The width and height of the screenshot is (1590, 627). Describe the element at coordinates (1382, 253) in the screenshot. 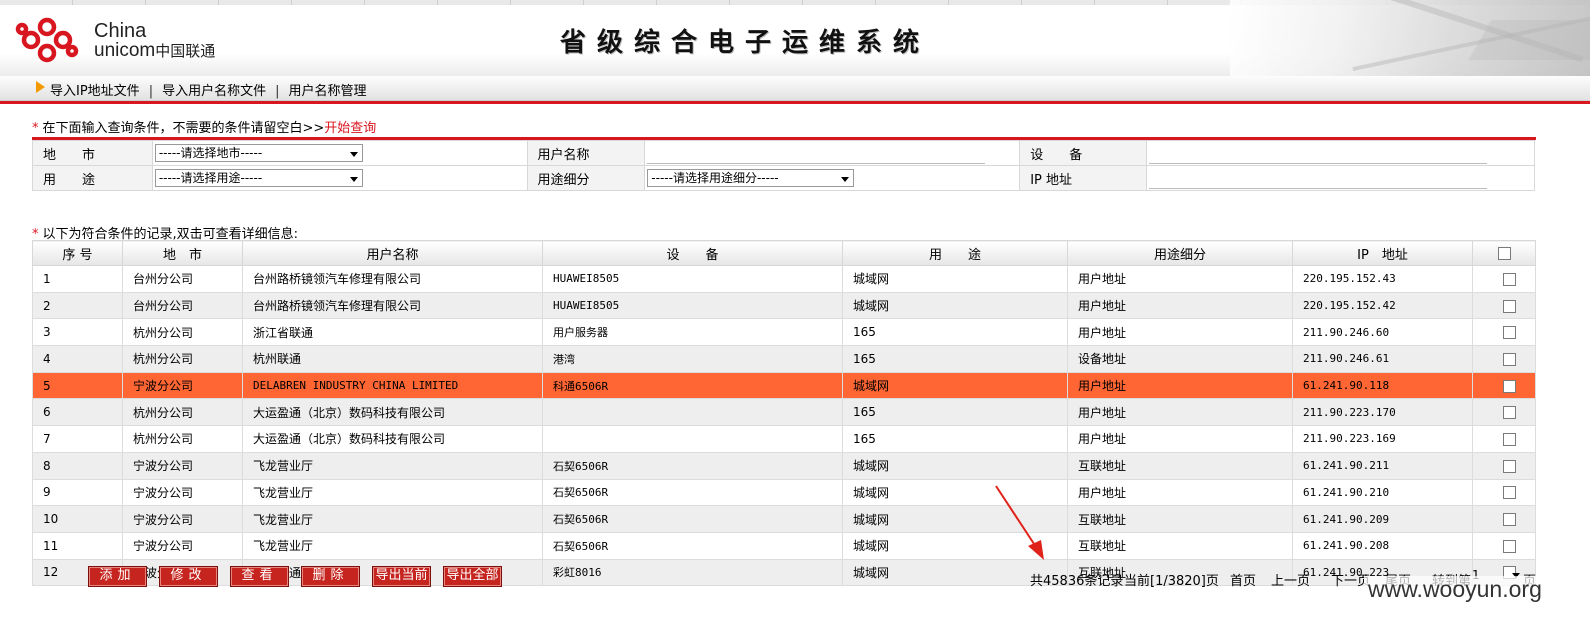

I see `col-ip: IP 地址` at that location.